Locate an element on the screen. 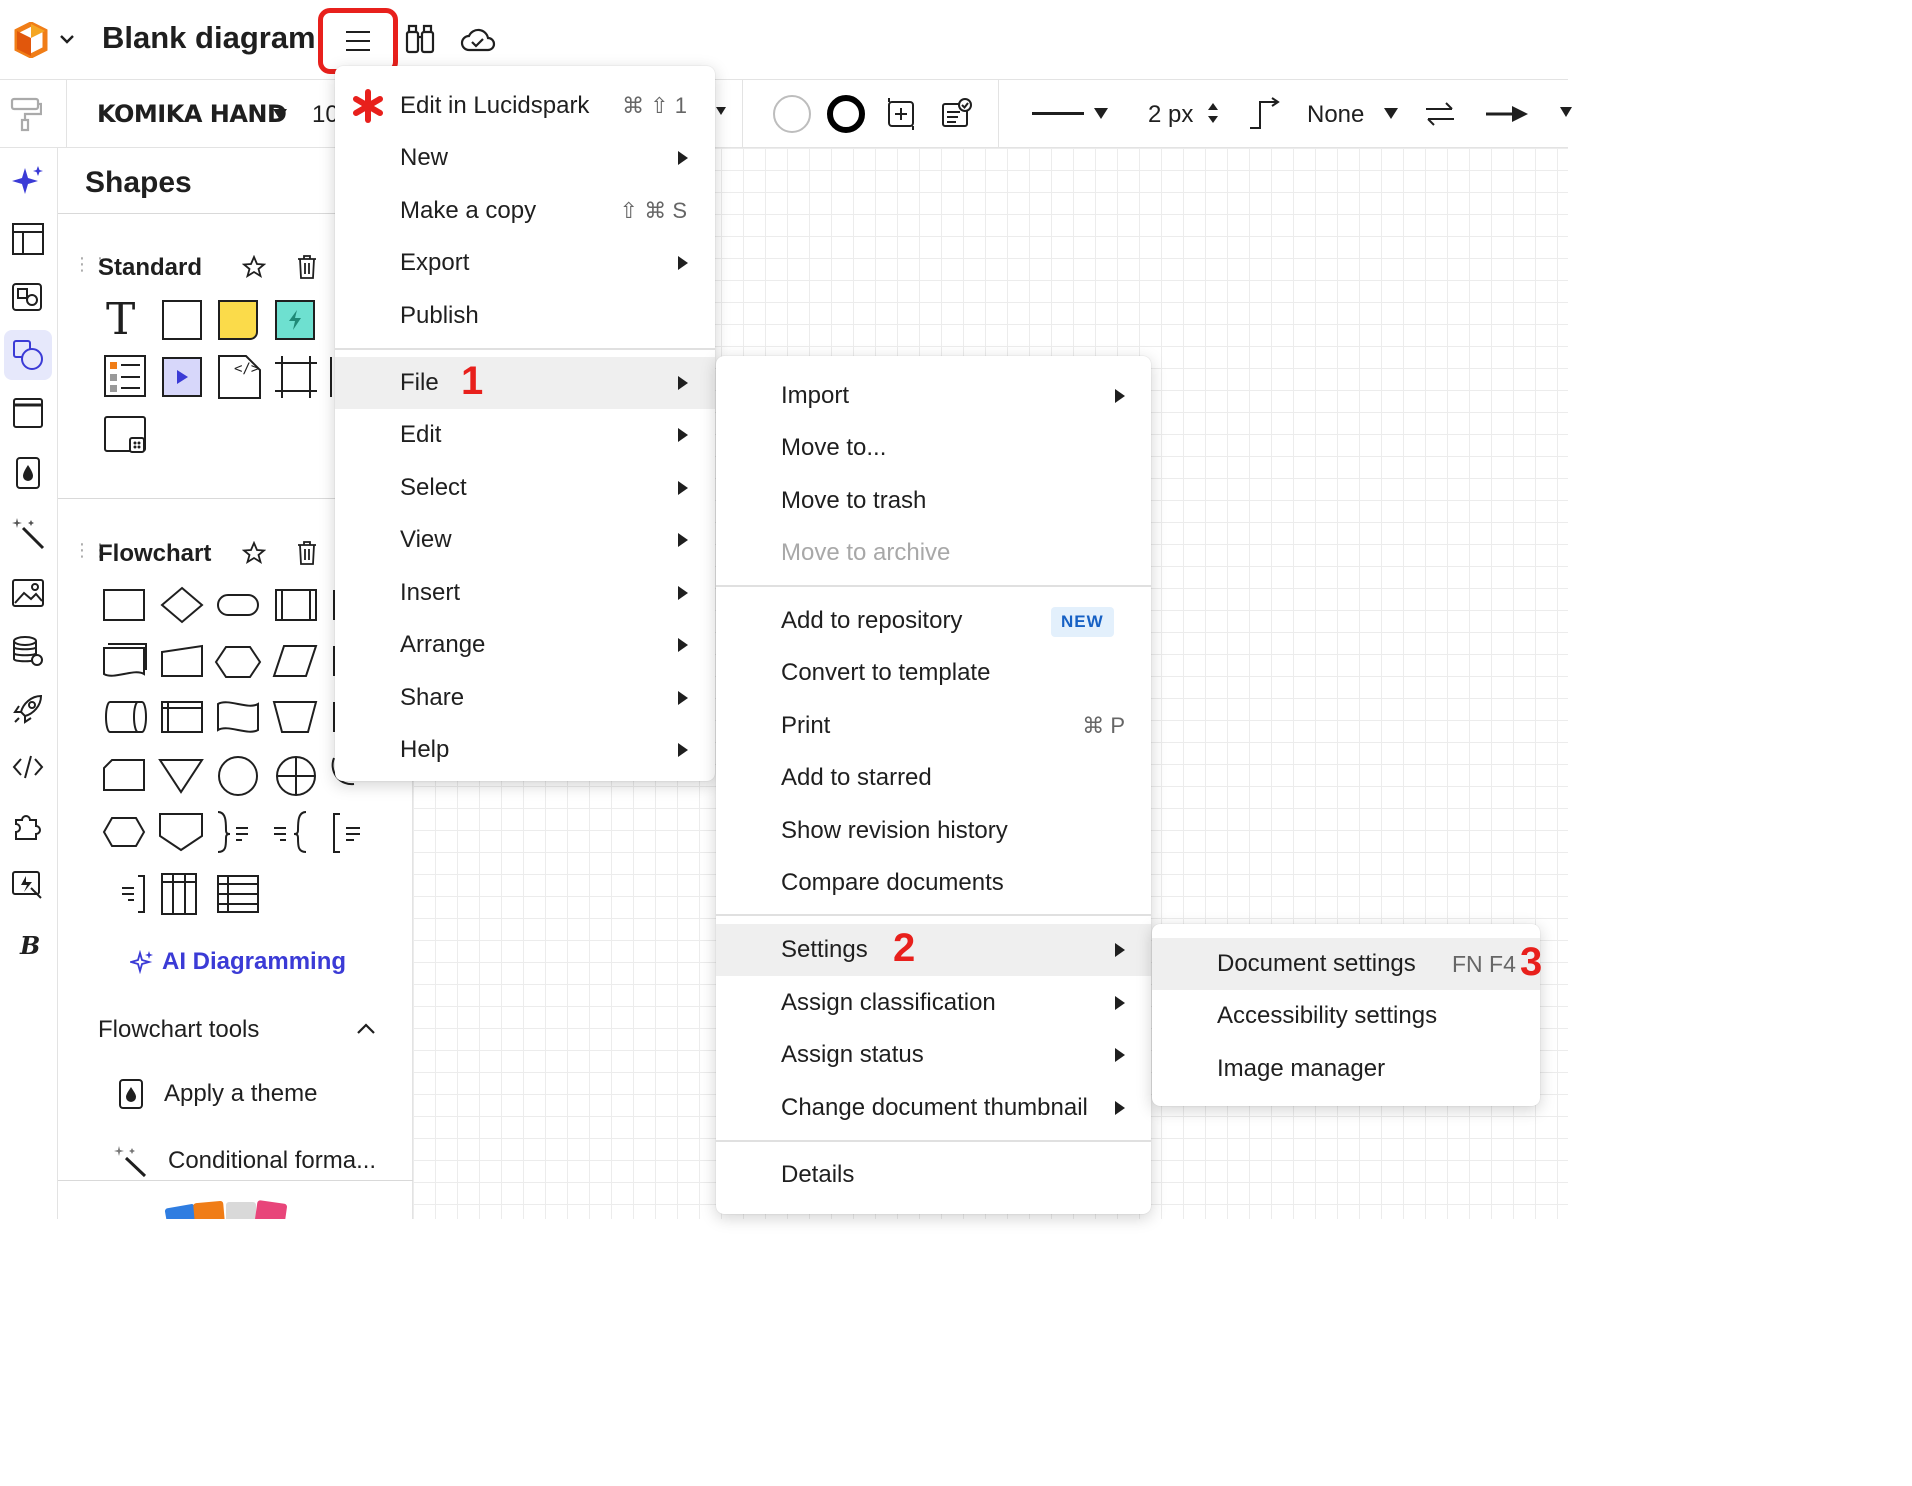 The height and width of the screenshot is (1486, 1912). text-dropdown-arrow-icon is located at coordinates (721, 111).